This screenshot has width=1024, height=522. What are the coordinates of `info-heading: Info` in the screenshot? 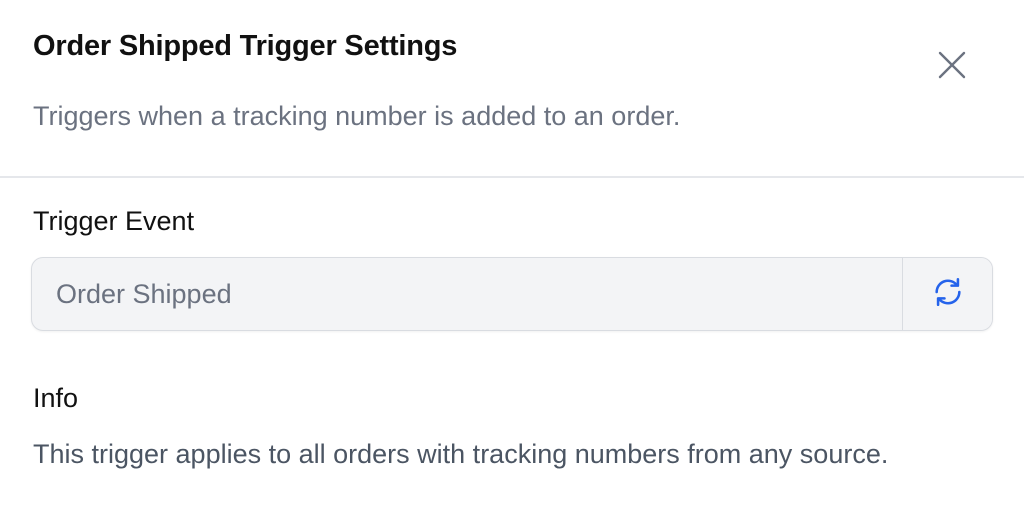 It's located at (56, 398).